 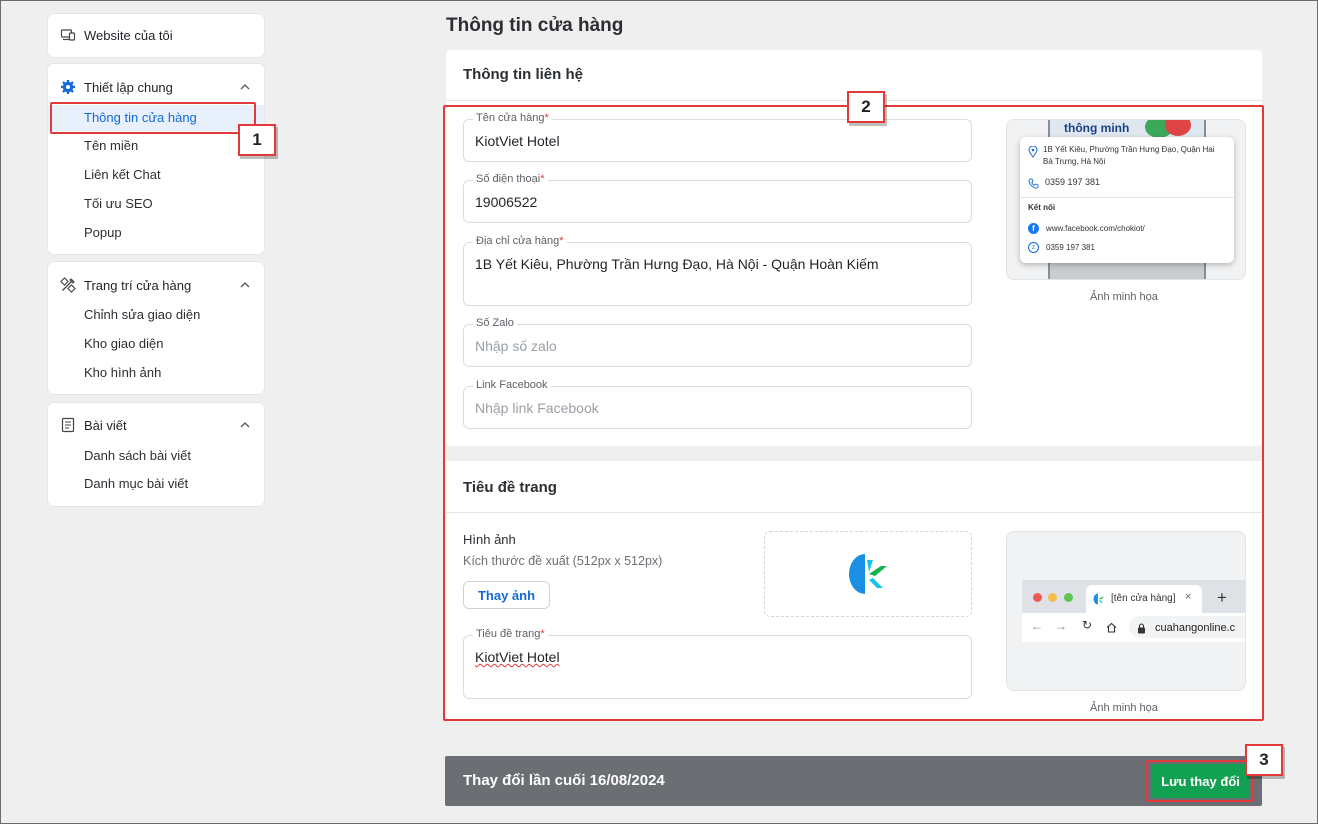 I want to click on sidebar-item-post-category: Danh mục bài viết, so click(x=136, y=484).